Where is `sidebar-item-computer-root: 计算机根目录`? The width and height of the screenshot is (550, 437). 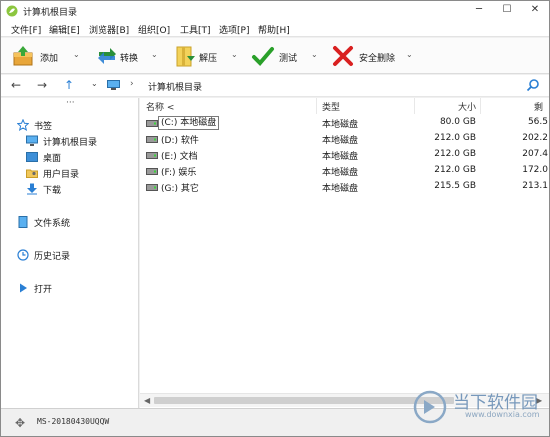 sidebar-item-computer-root: 计算机根目录 is located at coordinates (81, 141).